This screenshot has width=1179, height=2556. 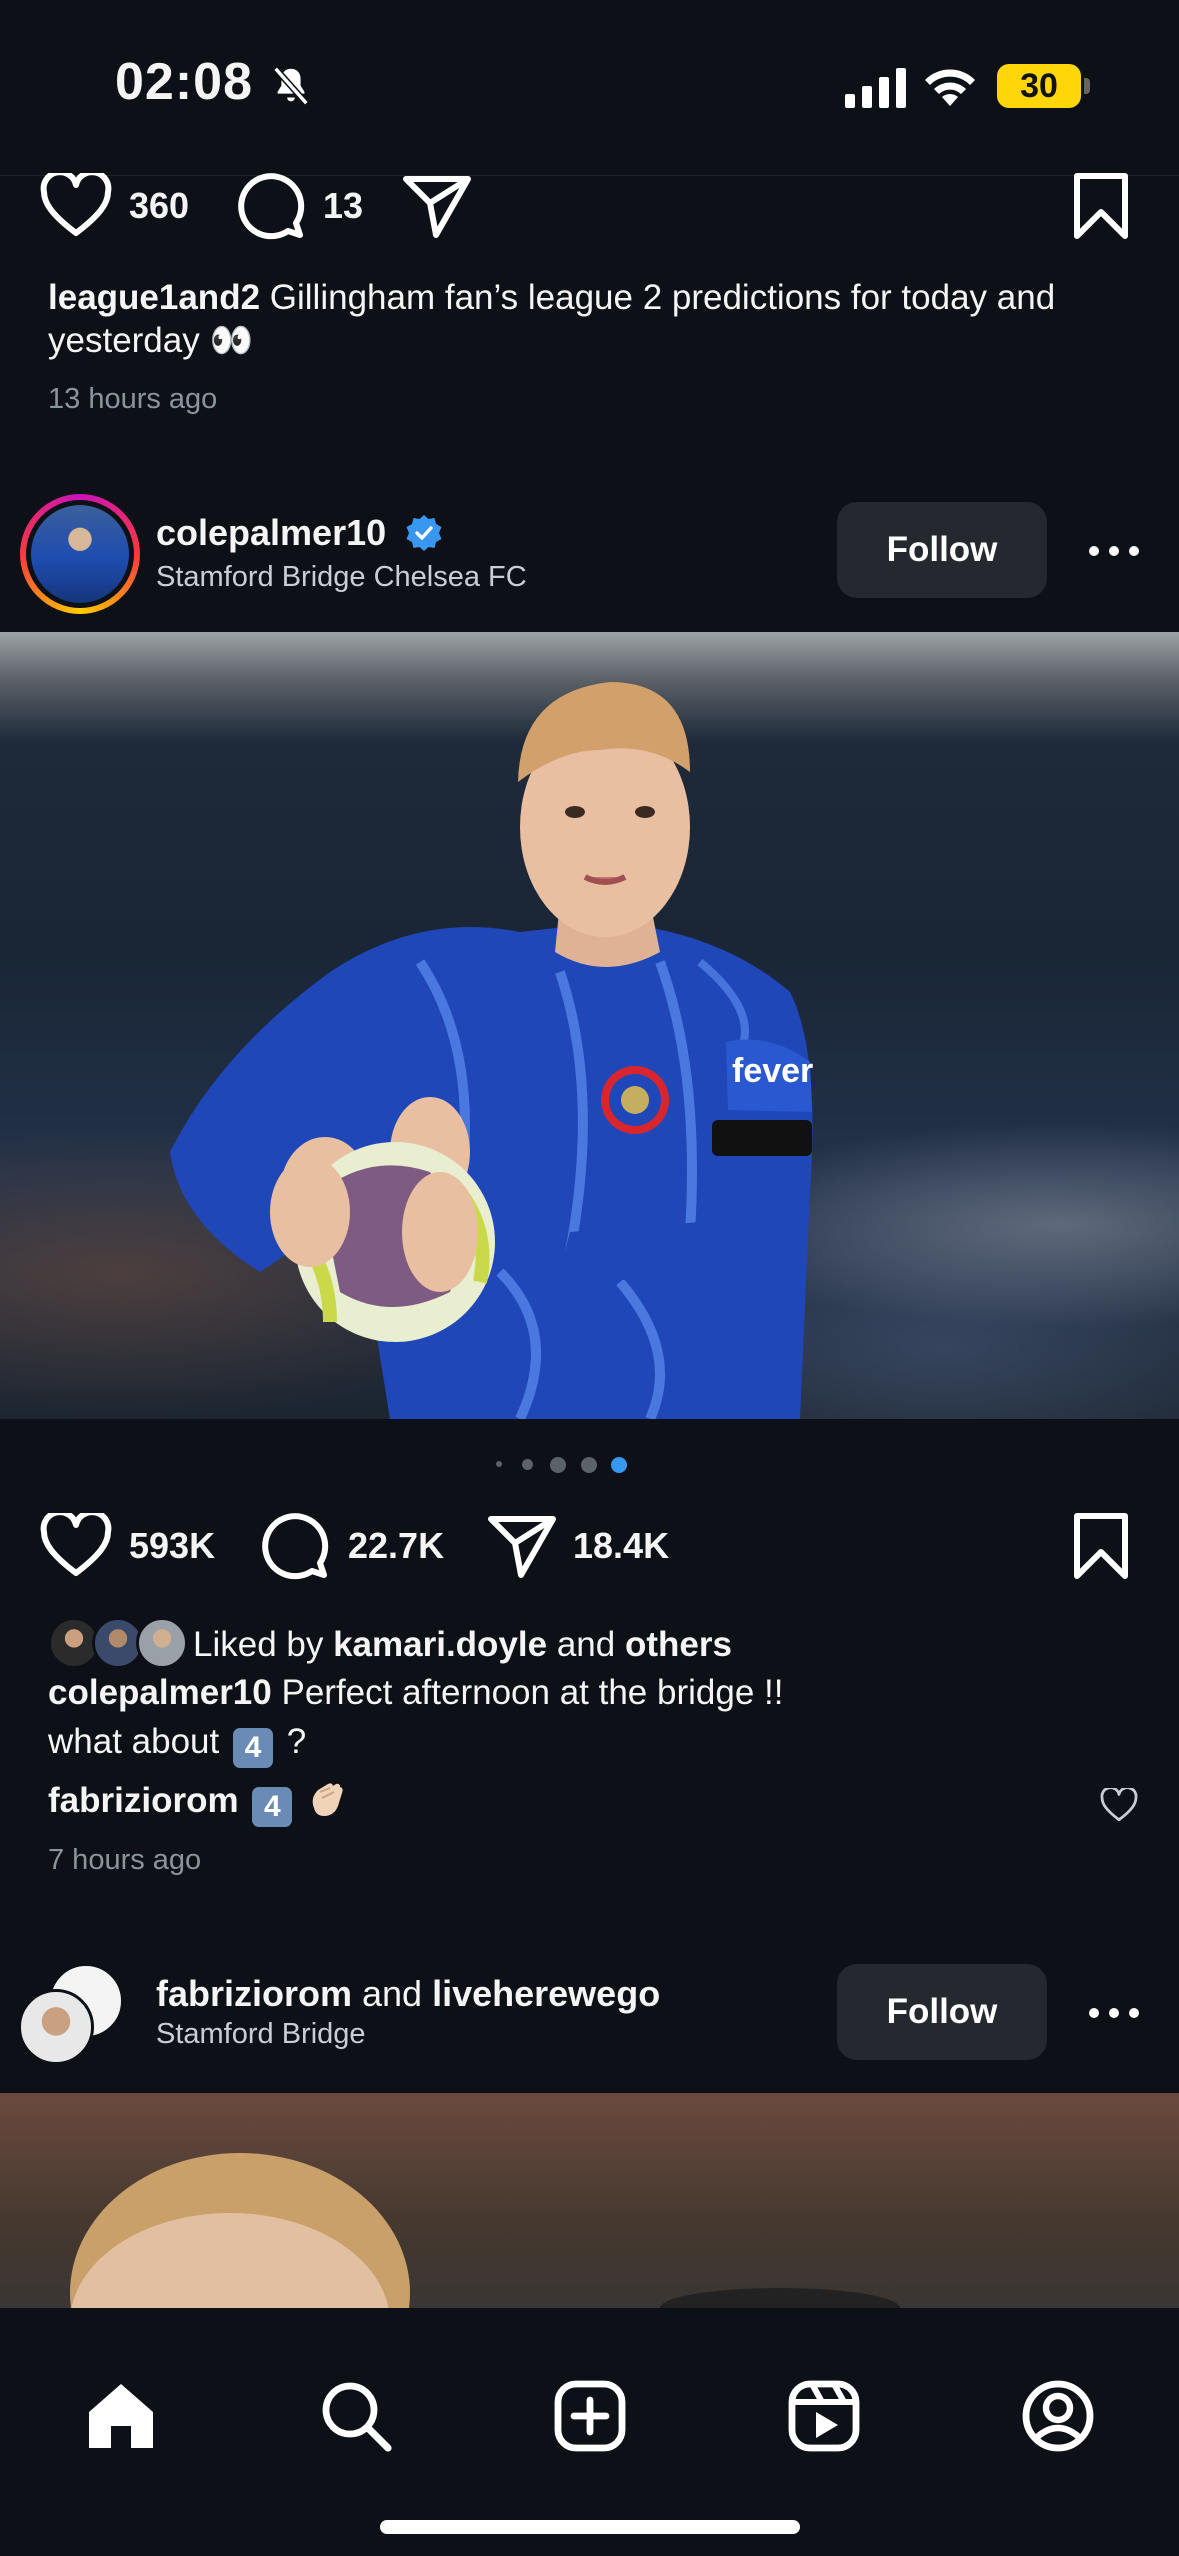 I want to click on bottom-tab-bar, so click(x=589, y=2432).